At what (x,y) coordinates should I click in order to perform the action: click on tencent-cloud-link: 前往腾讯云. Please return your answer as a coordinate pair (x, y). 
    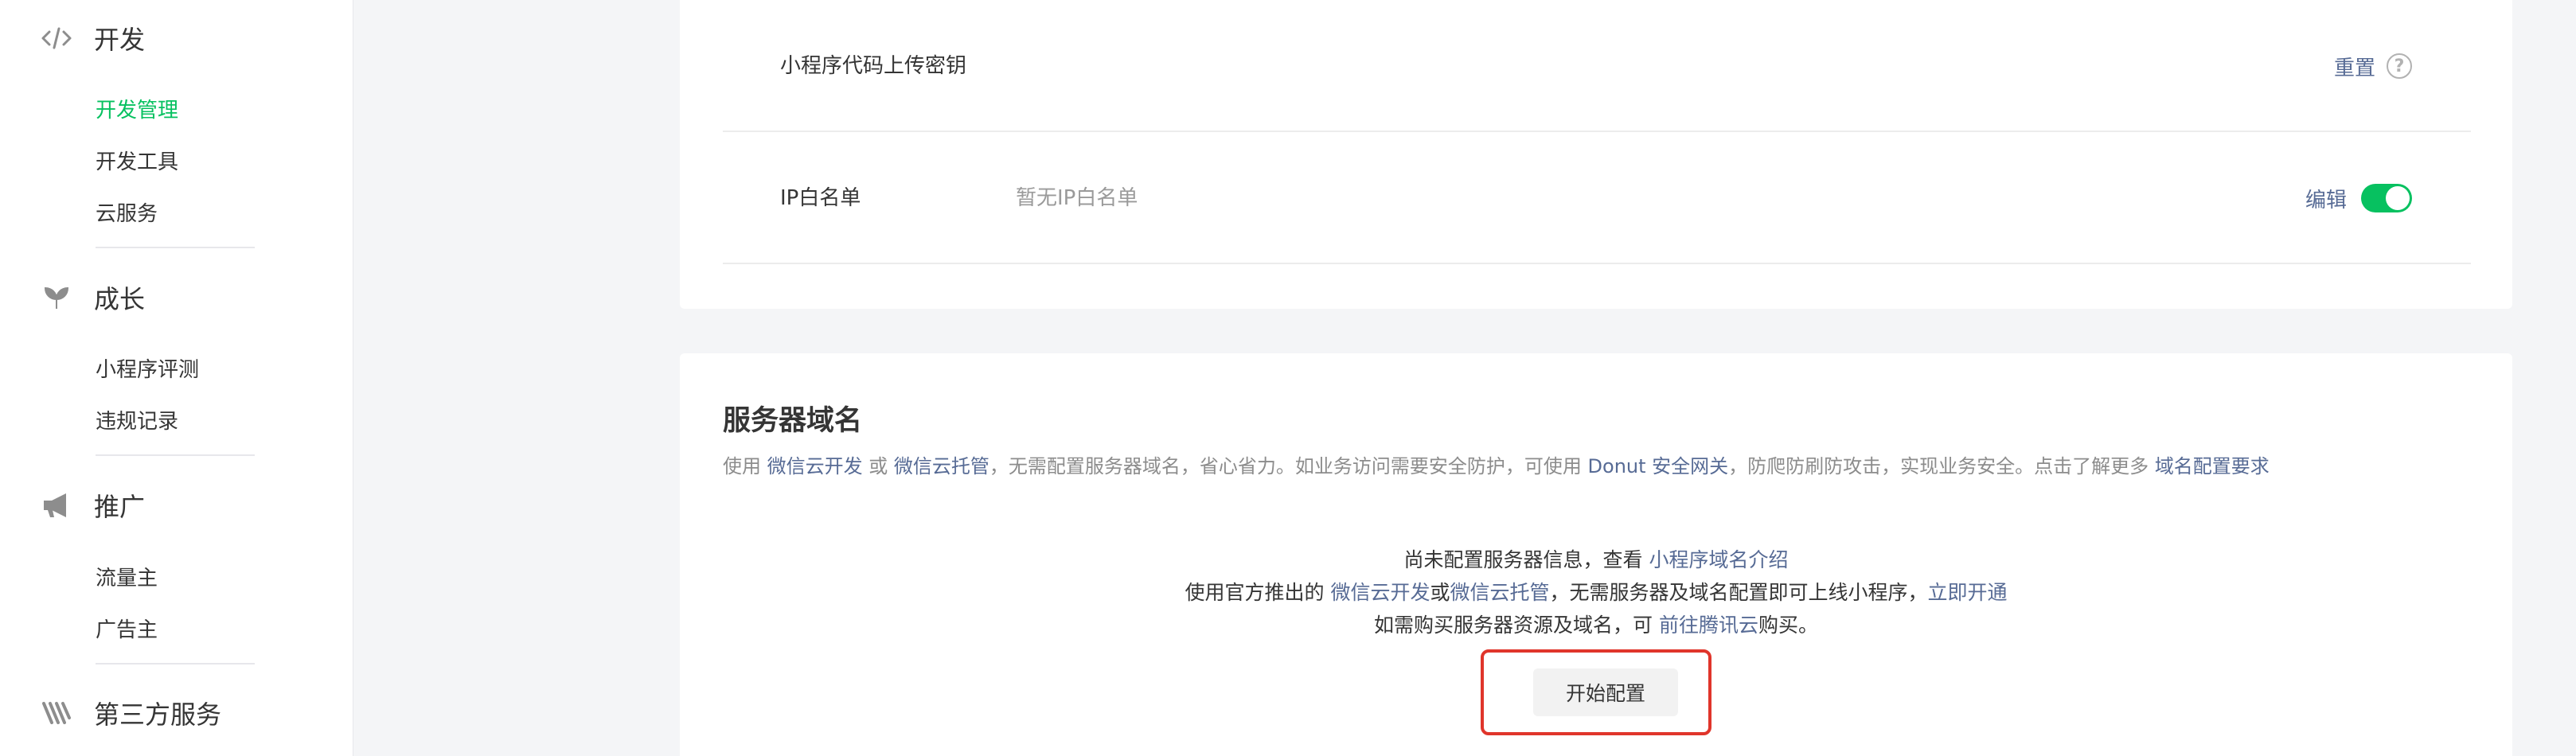
    Looking at the image, I should click on (1708, 625).